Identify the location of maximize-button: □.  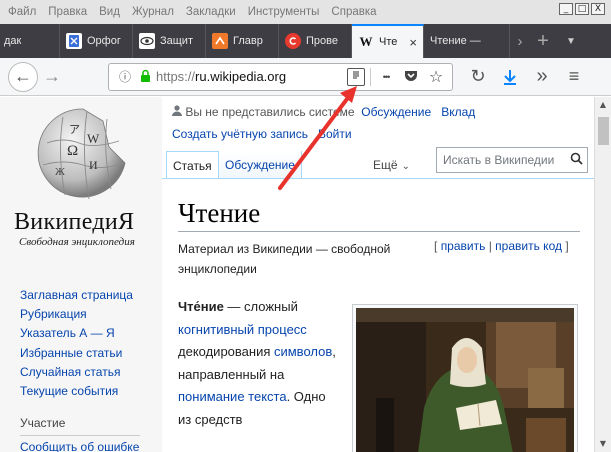
(582, 9).